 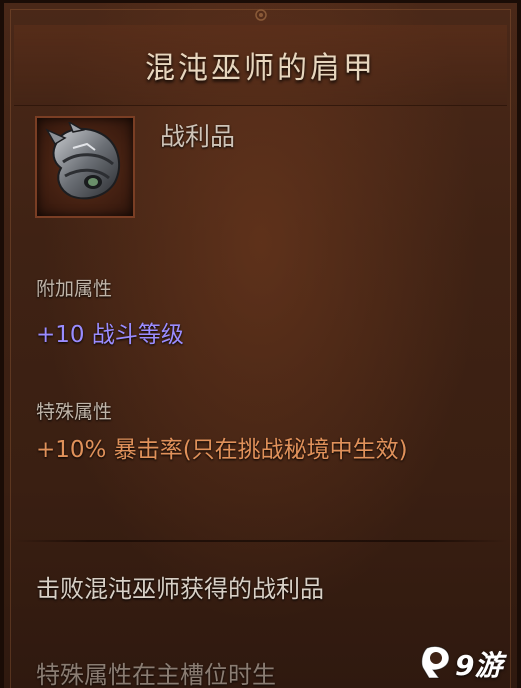 I want to click on item-description: 击败混沌巫师获得的战利品, so click(x=180, y=589).